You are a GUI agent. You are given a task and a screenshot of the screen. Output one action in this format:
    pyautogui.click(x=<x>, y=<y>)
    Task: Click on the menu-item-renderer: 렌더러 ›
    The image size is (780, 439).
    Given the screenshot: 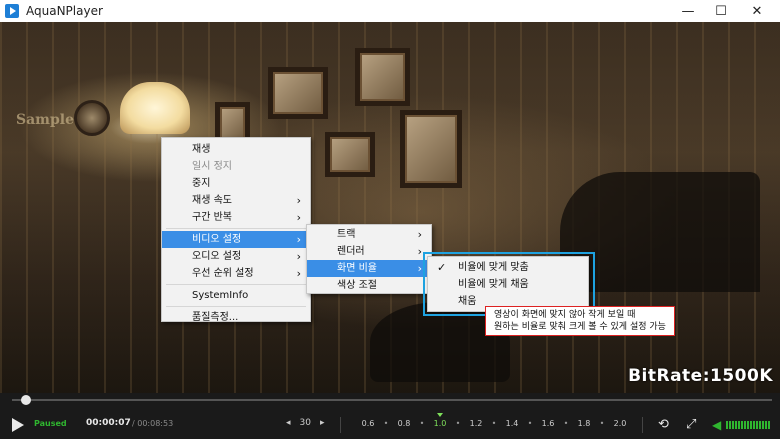 What is the action you would take?
    pyautogui.click(x=369, y=251)
    